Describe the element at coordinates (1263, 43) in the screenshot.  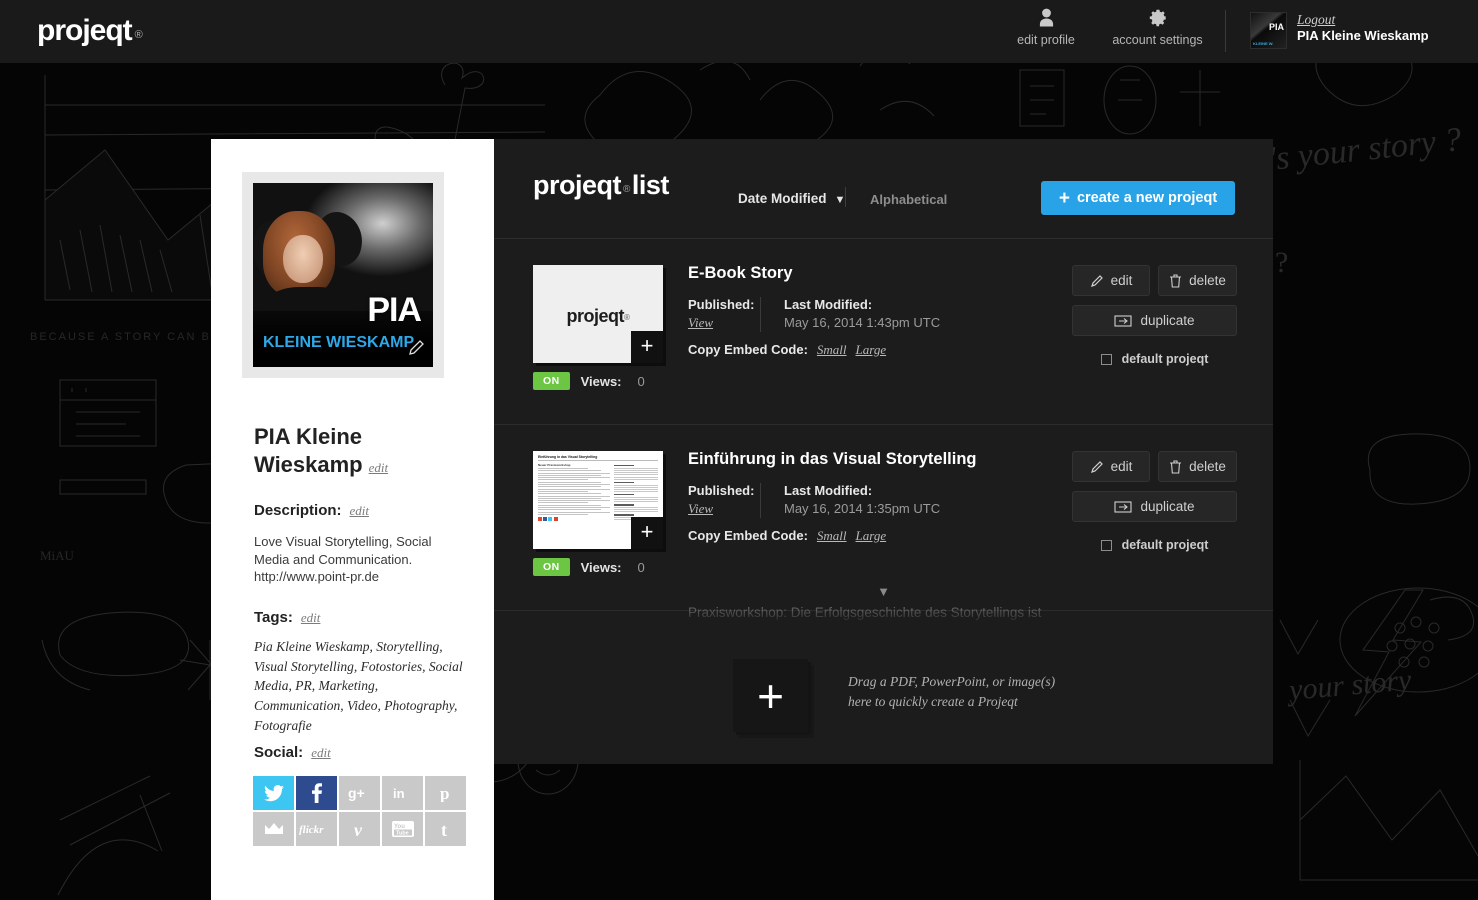
I see `avatar-subname-overlay: KLEINE W.` at that location.